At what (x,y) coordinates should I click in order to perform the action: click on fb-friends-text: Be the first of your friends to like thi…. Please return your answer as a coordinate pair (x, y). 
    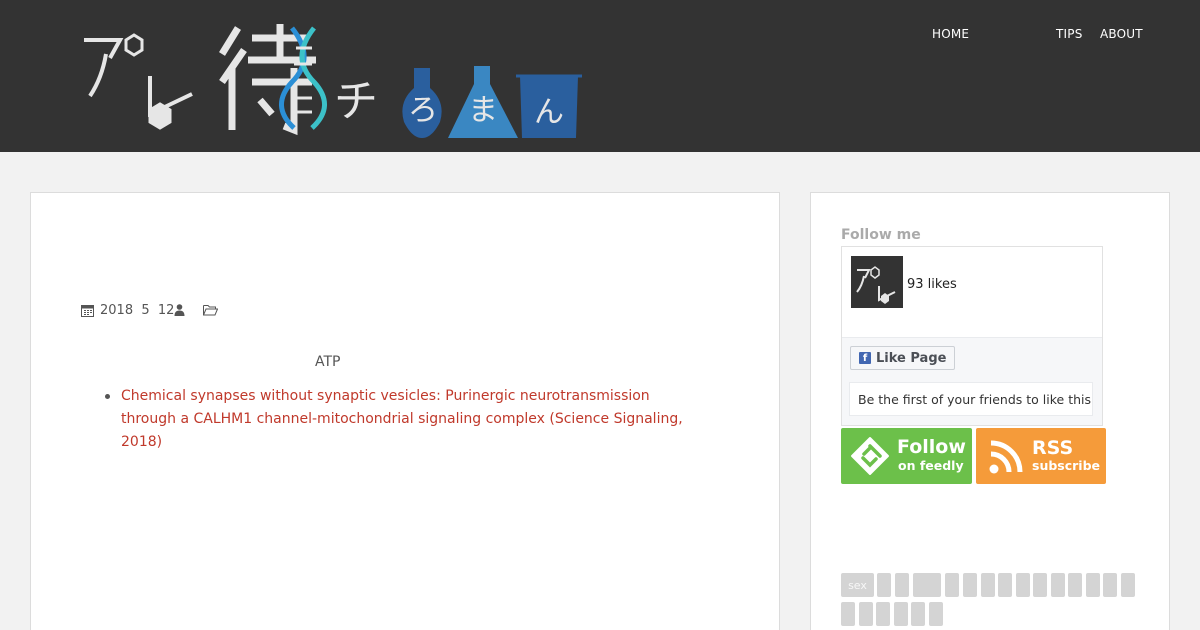
    Looking at the image, I should click on (971, 399).